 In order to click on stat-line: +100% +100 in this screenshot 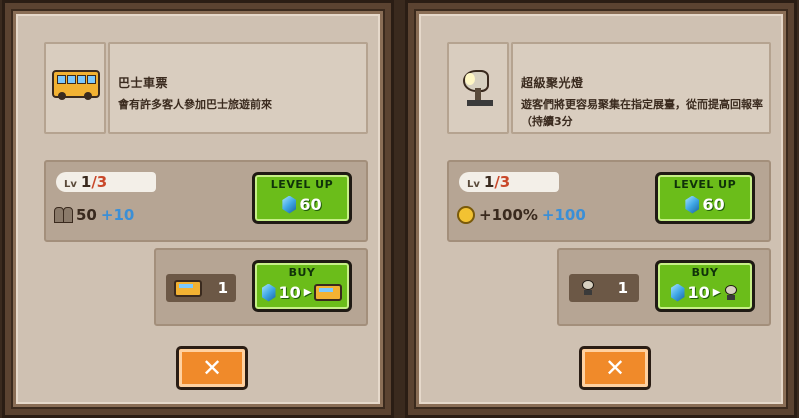, I will do `click(521, 215)`.